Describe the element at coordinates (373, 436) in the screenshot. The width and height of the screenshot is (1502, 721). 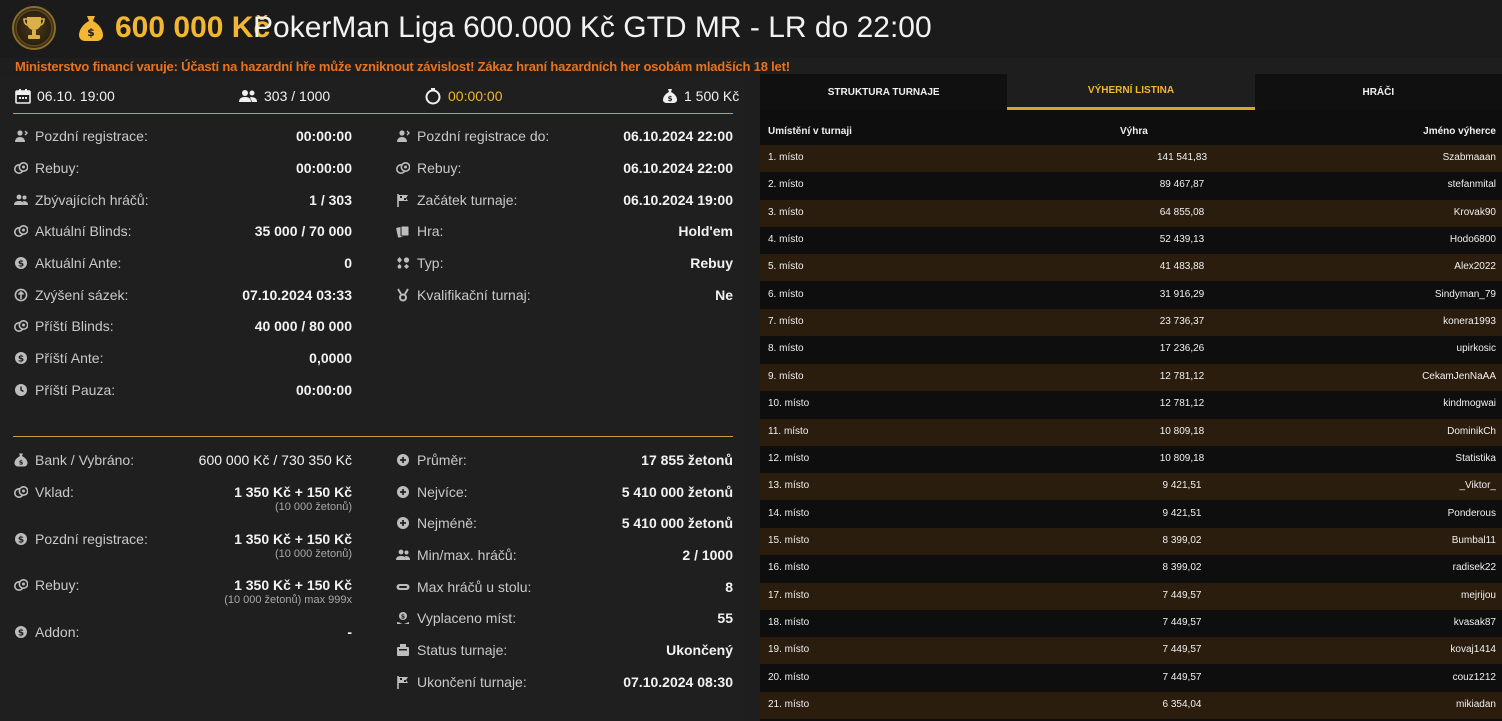
I see `divider` at that location.